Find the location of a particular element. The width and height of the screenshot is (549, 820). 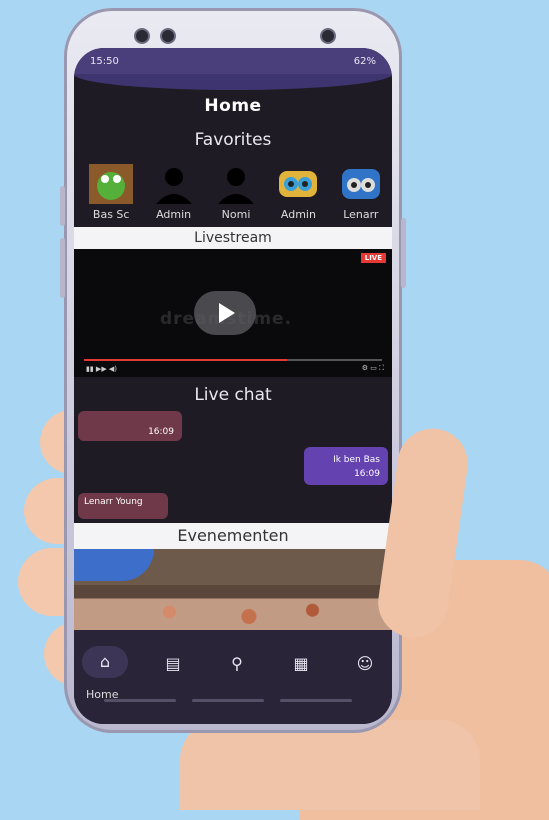

chat-bubble-received: Lenarr Young is located at coordinates (123, 506).